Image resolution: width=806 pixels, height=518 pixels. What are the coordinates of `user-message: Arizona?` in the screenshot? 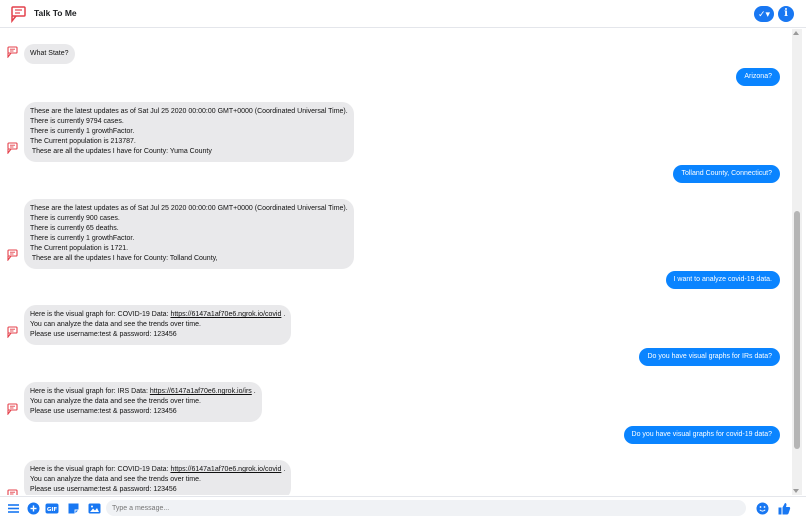 It's located at (758, 77).